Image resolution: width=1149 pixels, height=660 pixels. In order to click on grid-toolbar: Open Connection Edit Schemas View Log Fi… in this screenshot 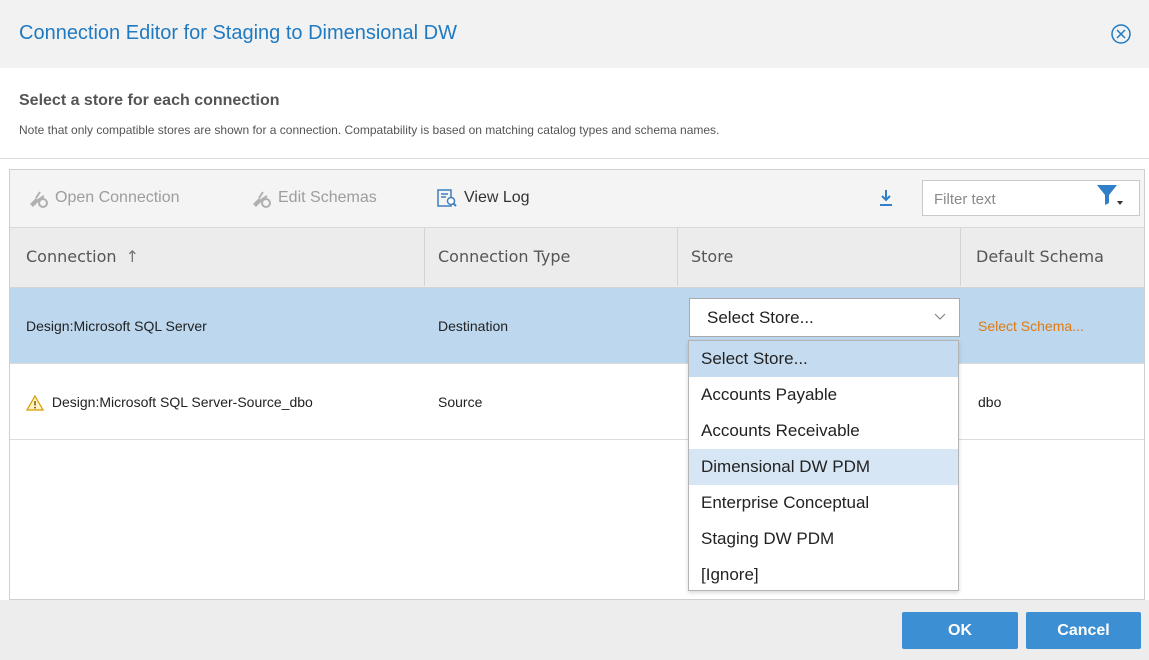, I will do `click(577, 199)`.